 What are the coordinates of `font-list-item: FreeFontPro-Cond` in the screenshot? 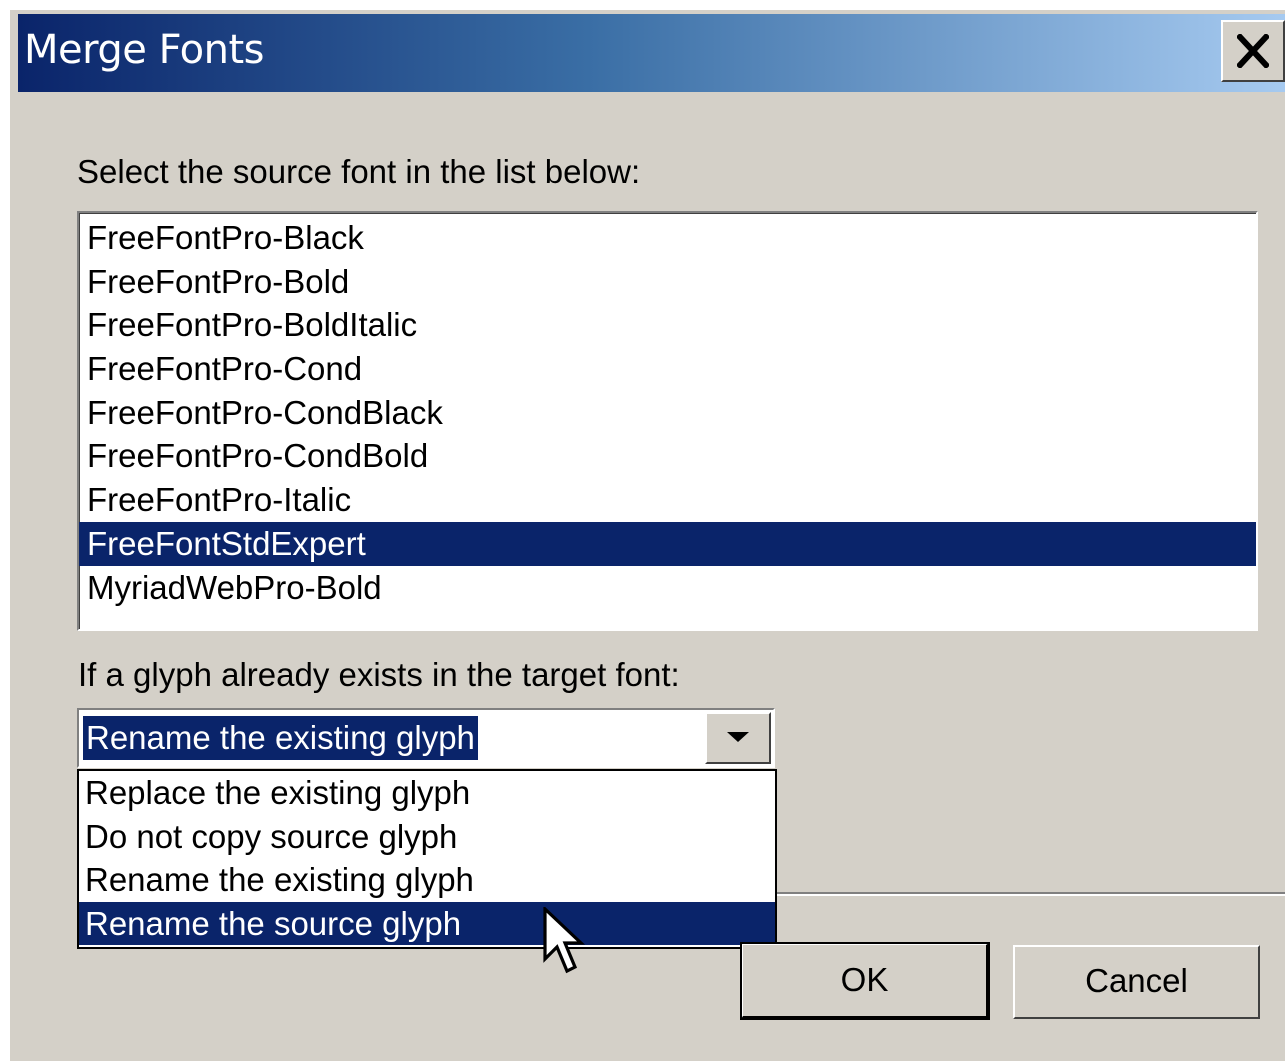 It's located at (667, 369).